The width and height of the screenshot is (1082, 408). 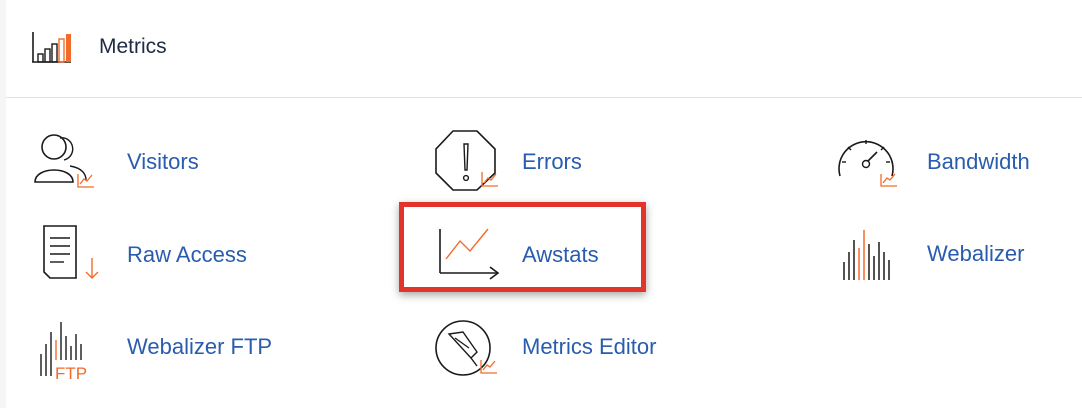 I want to click on metrics-editor-link: Metrics Editor, so click(x=558, y=348).